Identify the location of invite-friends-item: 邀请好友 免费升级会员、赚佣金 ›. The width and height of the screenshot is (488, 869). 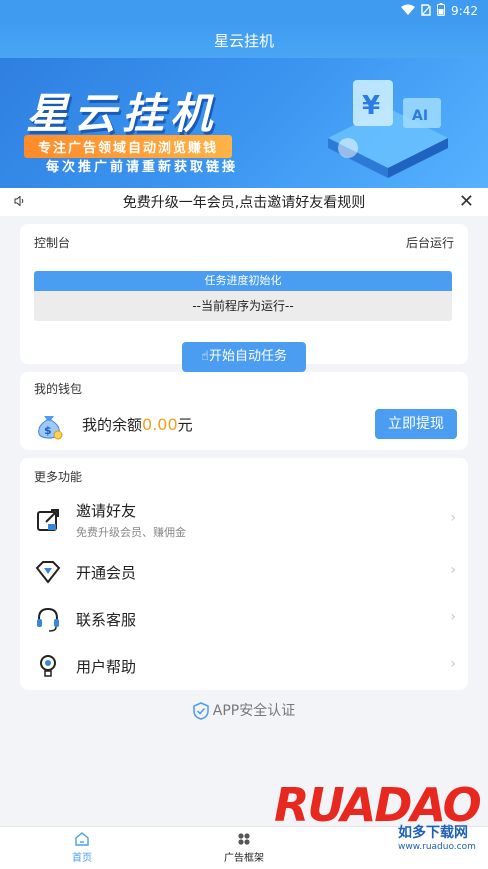
(244, 520).